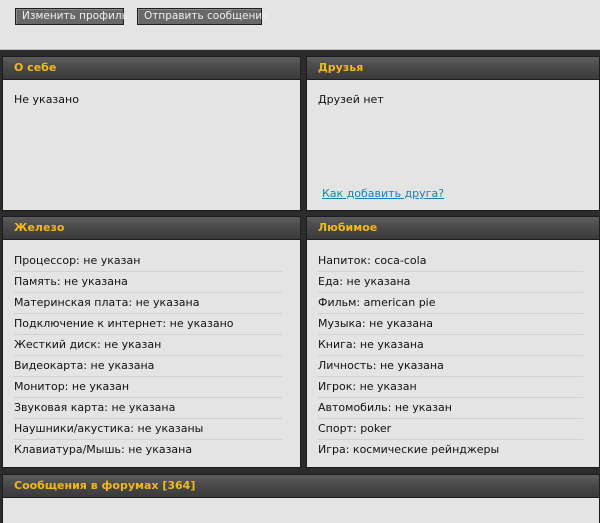  I want to click on hardware-item-keyboard-mouse: Клавиатура/Мышь: не указана, so click(103, 449).